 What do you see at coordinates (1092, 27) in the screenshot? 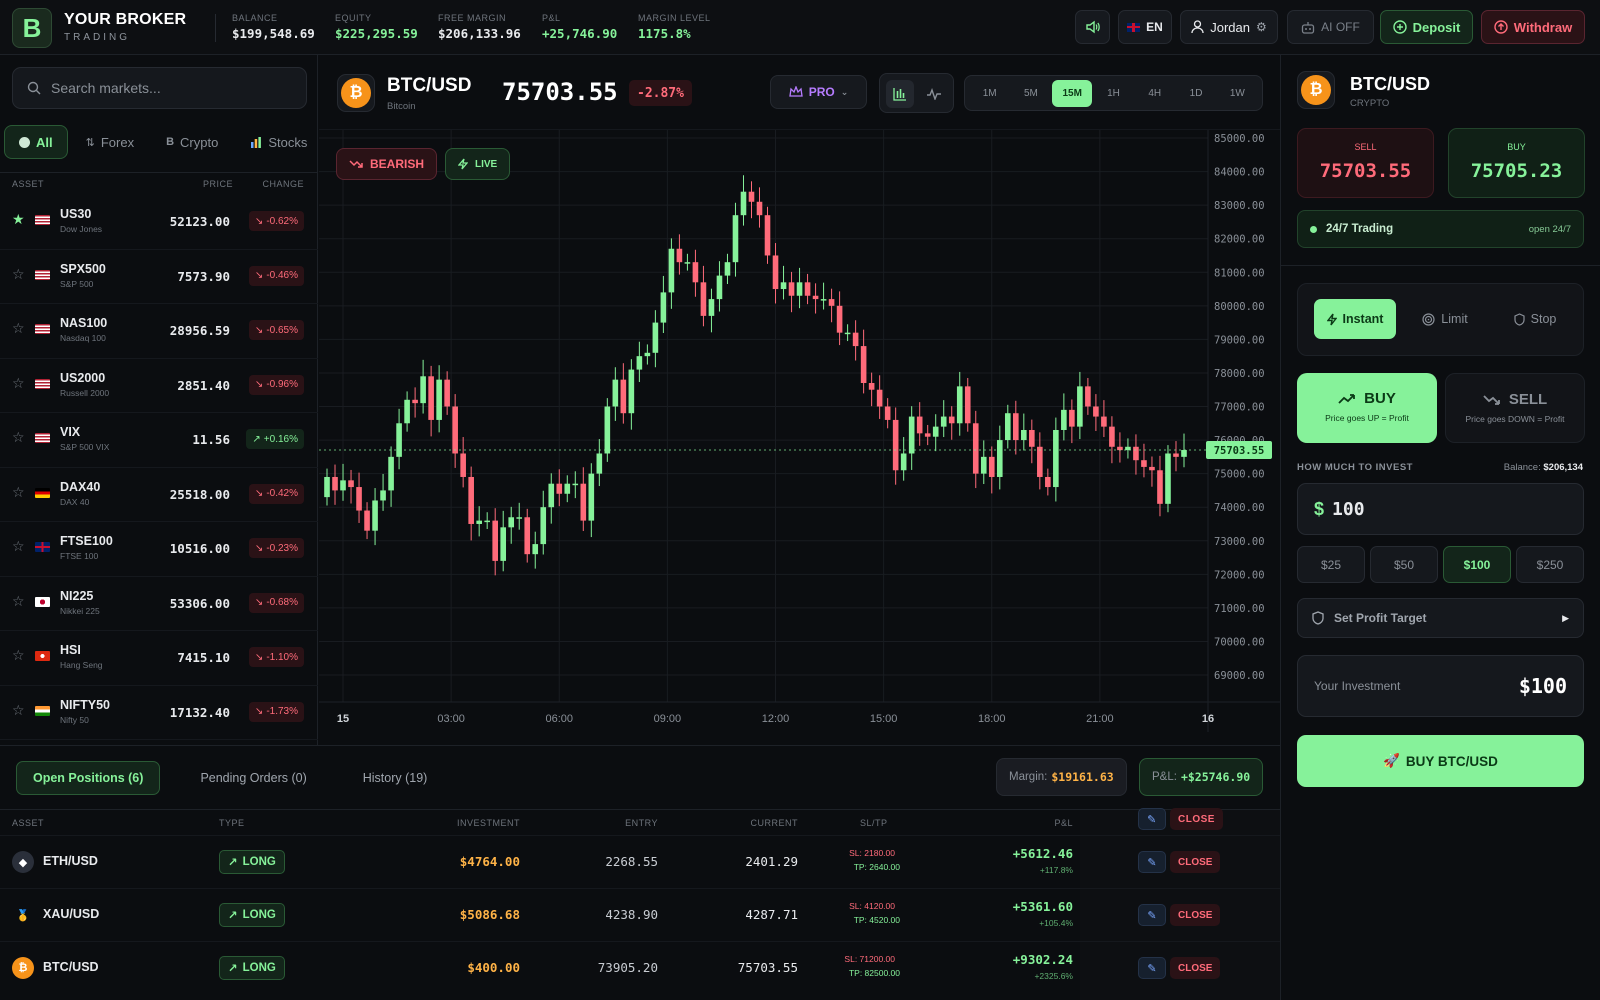
I see `sound-toggle-button` at bounding box center [1092, 27].